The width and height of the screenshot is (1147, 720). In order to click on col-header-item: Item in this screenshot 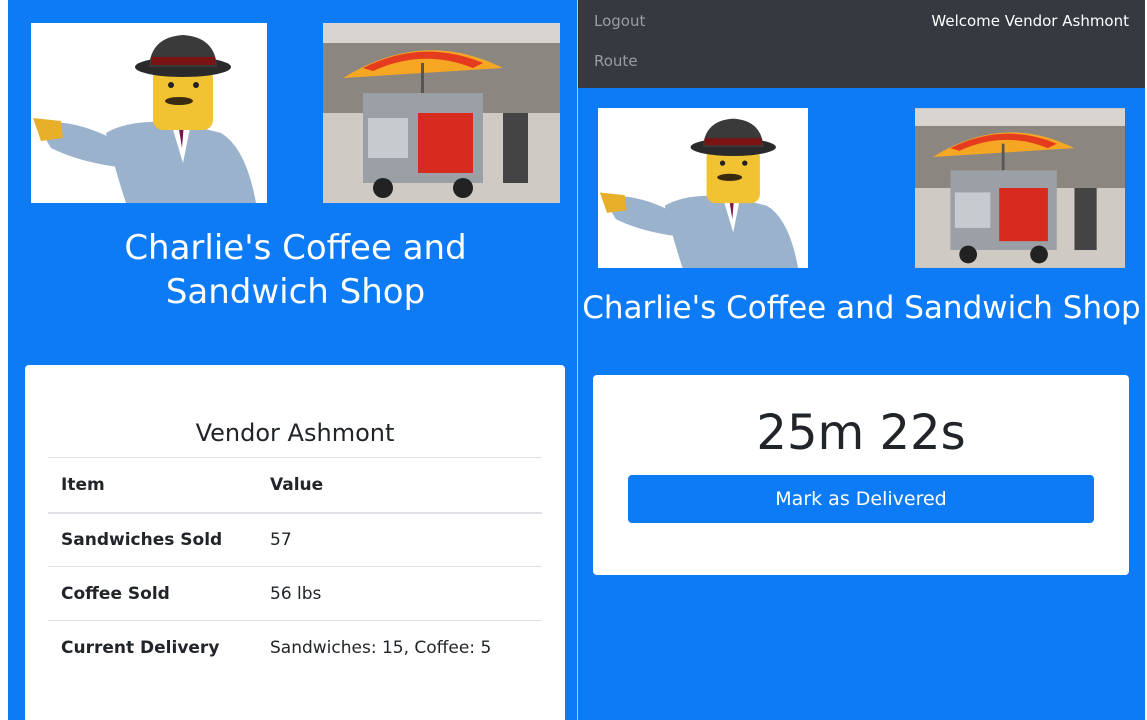, I will do `click(152, 485)`.